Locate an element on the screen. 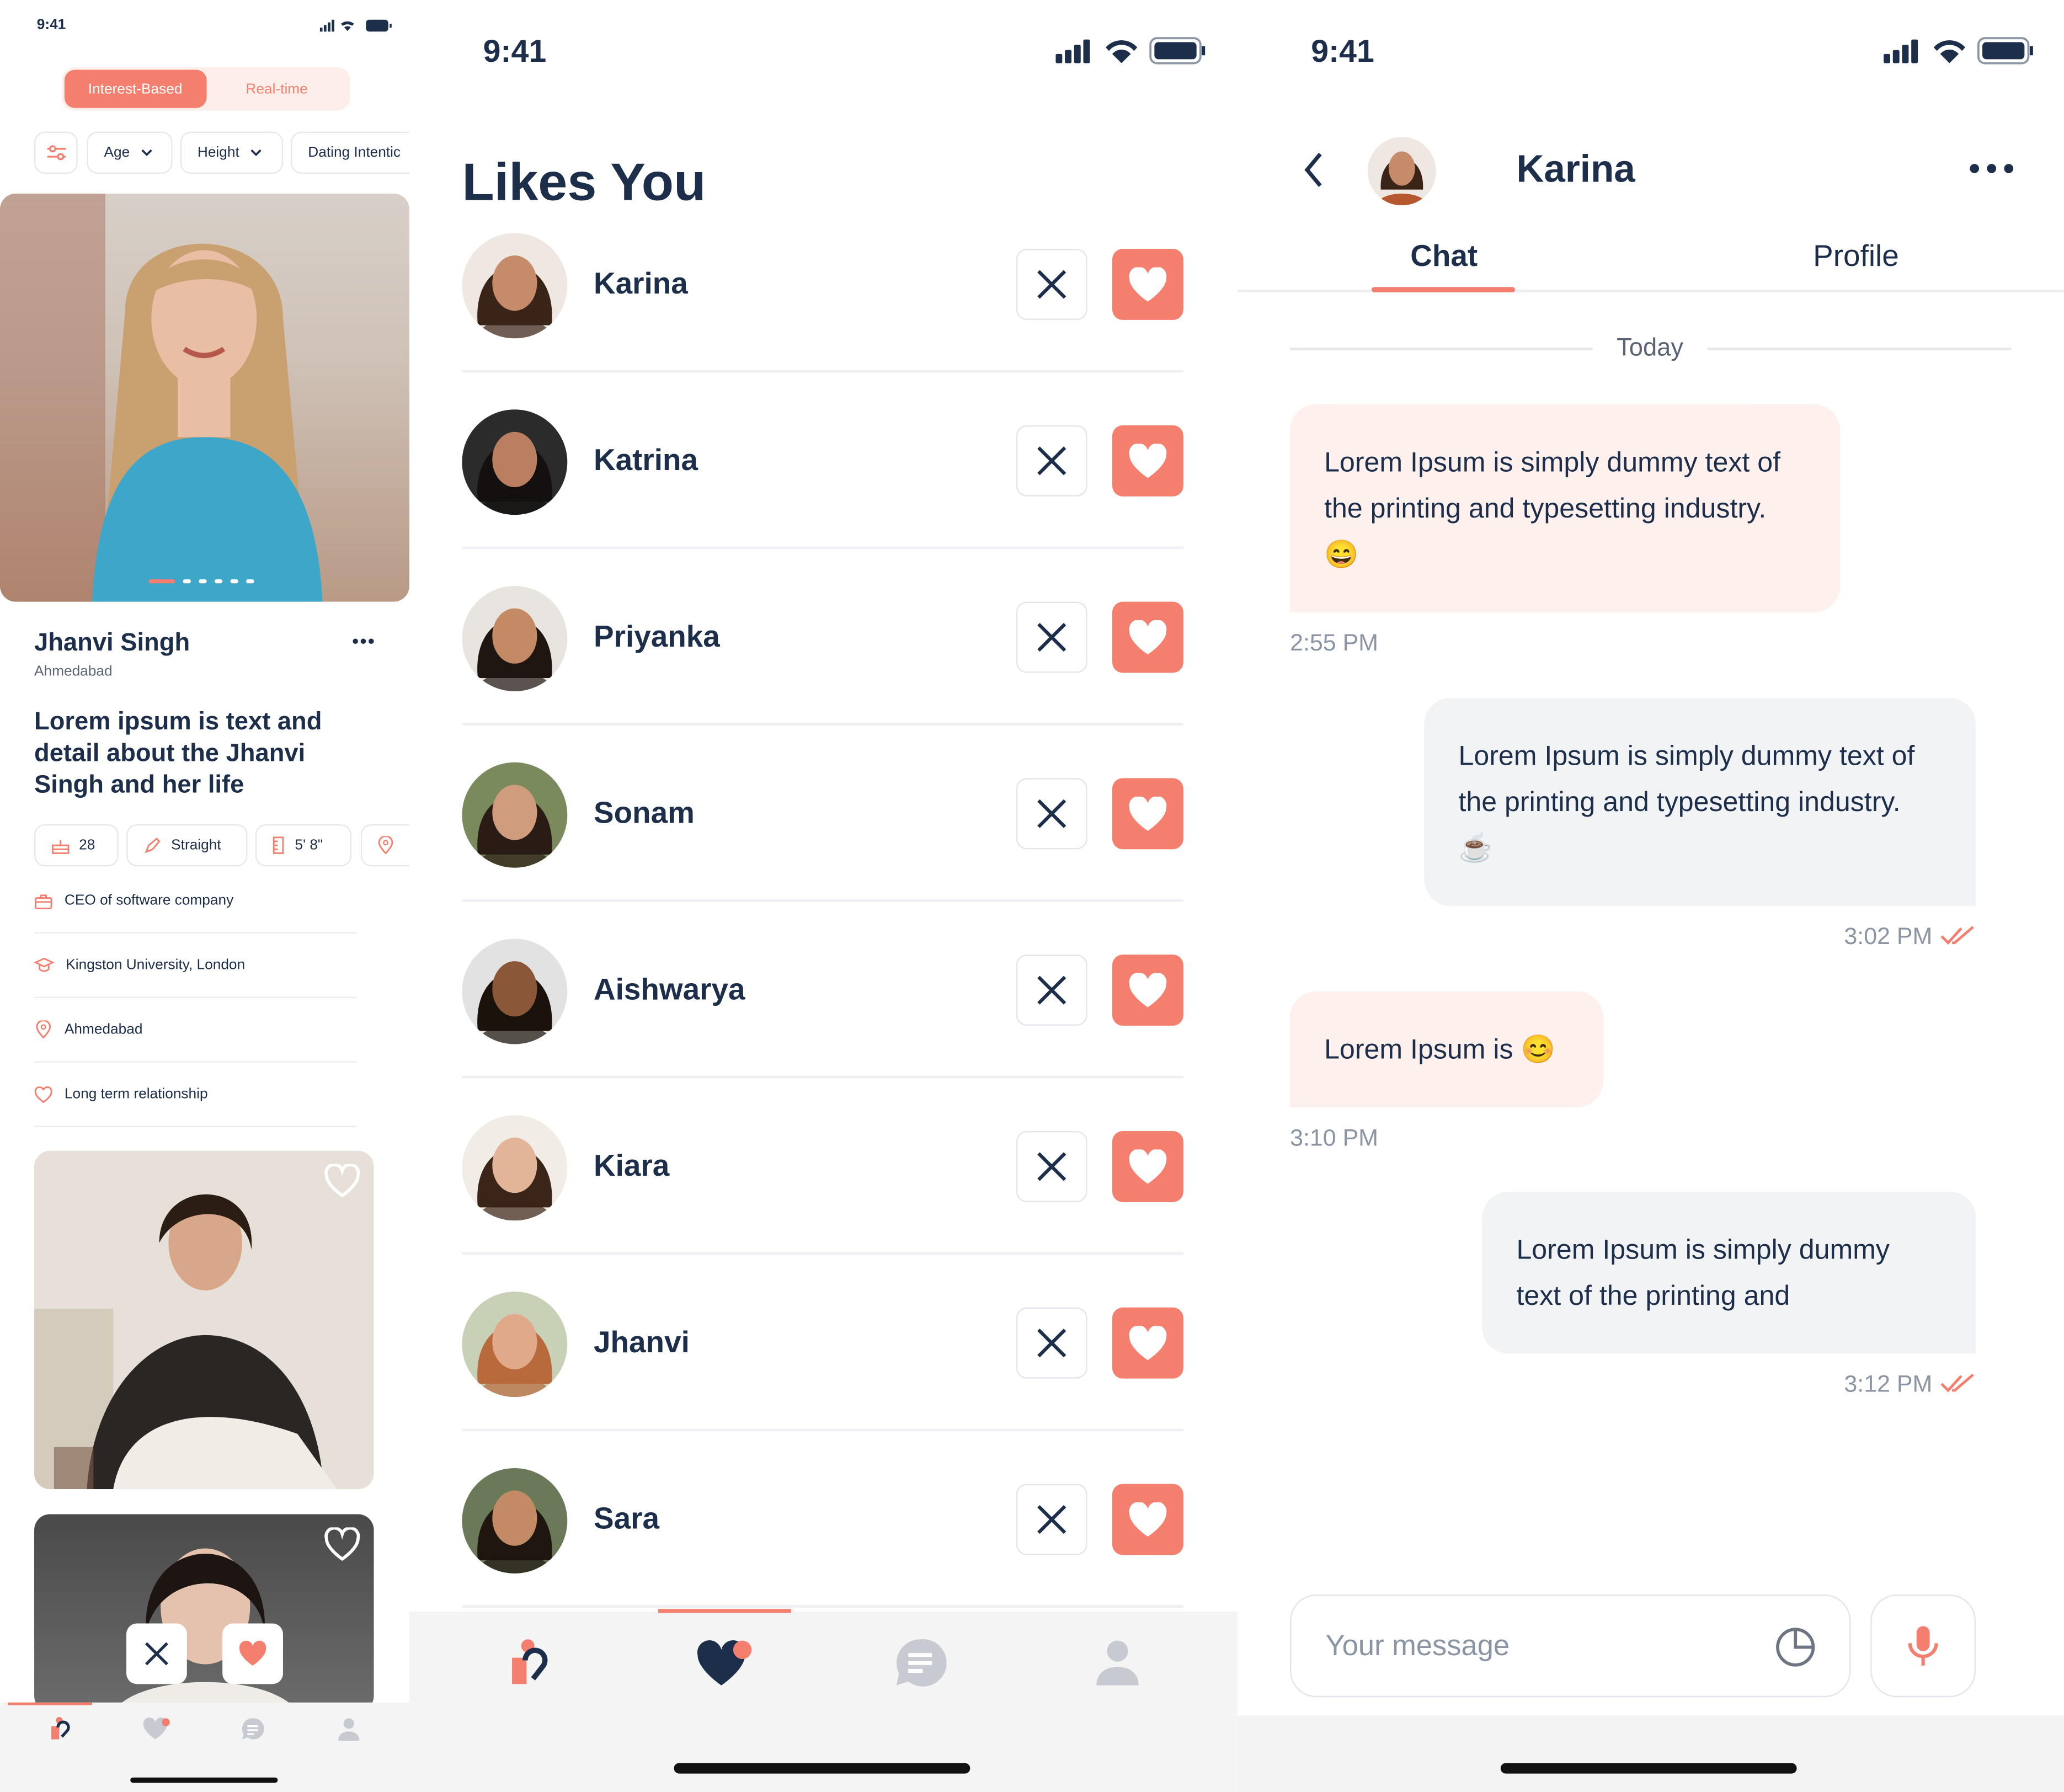  like-row: Aishwarya is located at coordinates (822, 990).